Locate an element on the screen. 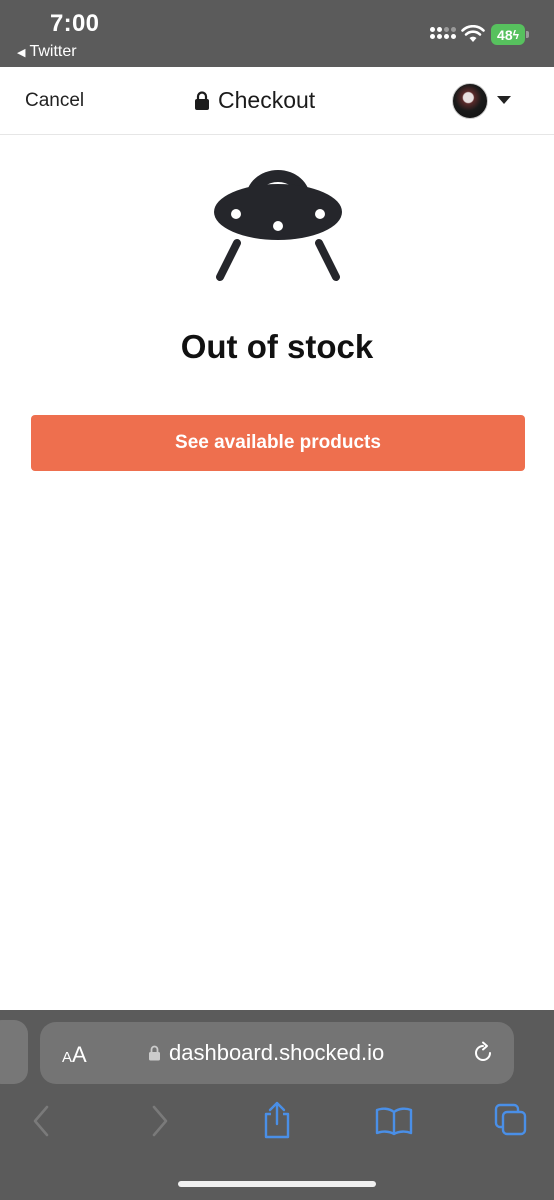 Image resolution: width=554 pixels, height=1200 pixels. battery-indicator: 48 ϟ is located at coordinates (510, 34).